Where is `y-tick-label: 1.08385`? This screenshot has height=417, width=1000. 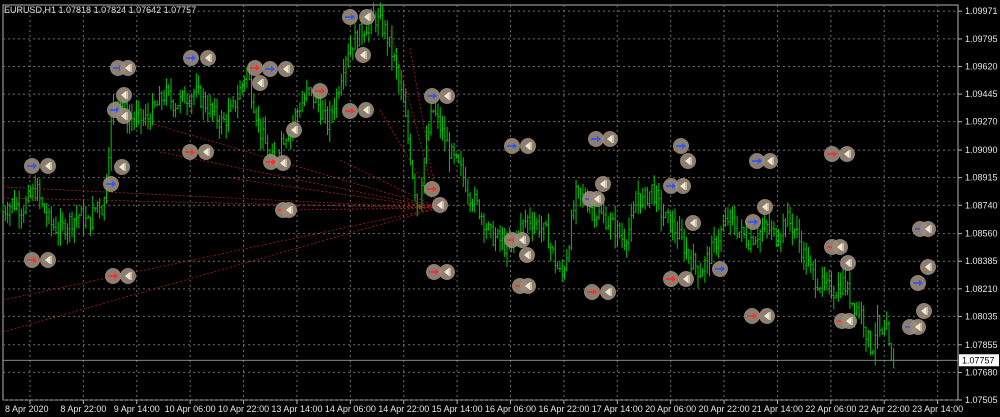
y-tick-label: 1.08385 is located at coordinates (981, 261).